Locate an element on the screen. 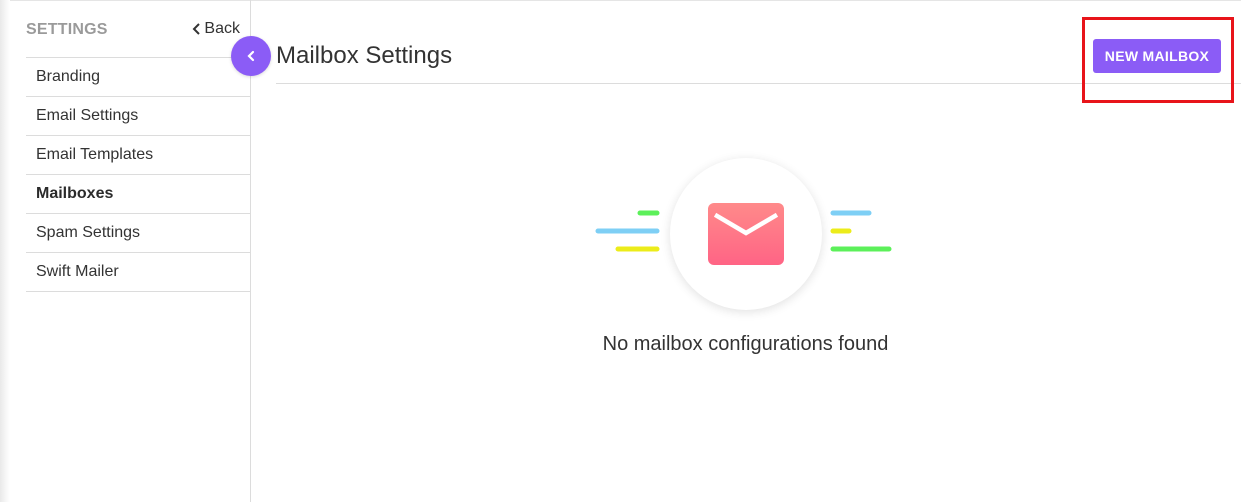 Image resolution: width=1241 pixels, height=502 pixels. motion-lines-left is located at coordinates (627, 231).